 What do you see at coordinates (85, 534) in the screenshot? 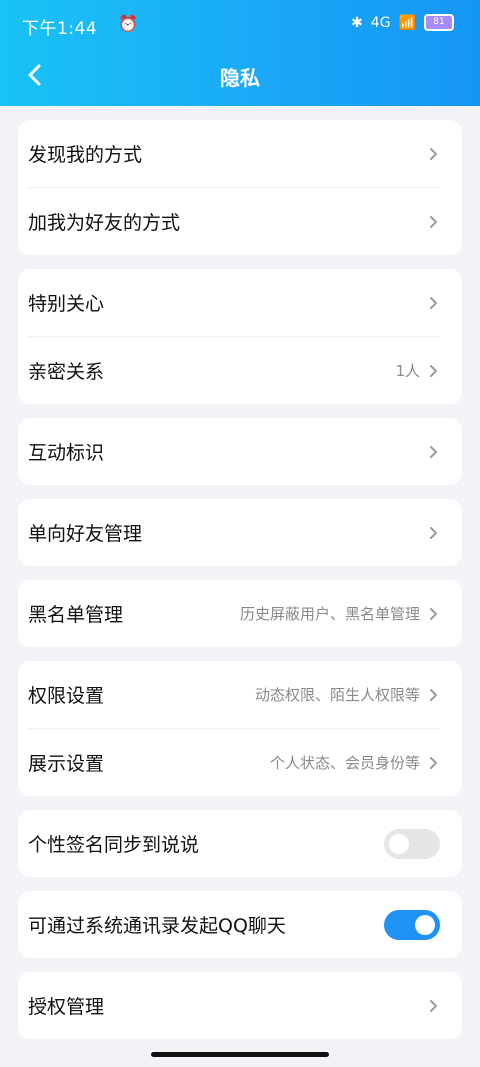
I see `item-label: 单向好友管理` at bounding box center [85, 534].